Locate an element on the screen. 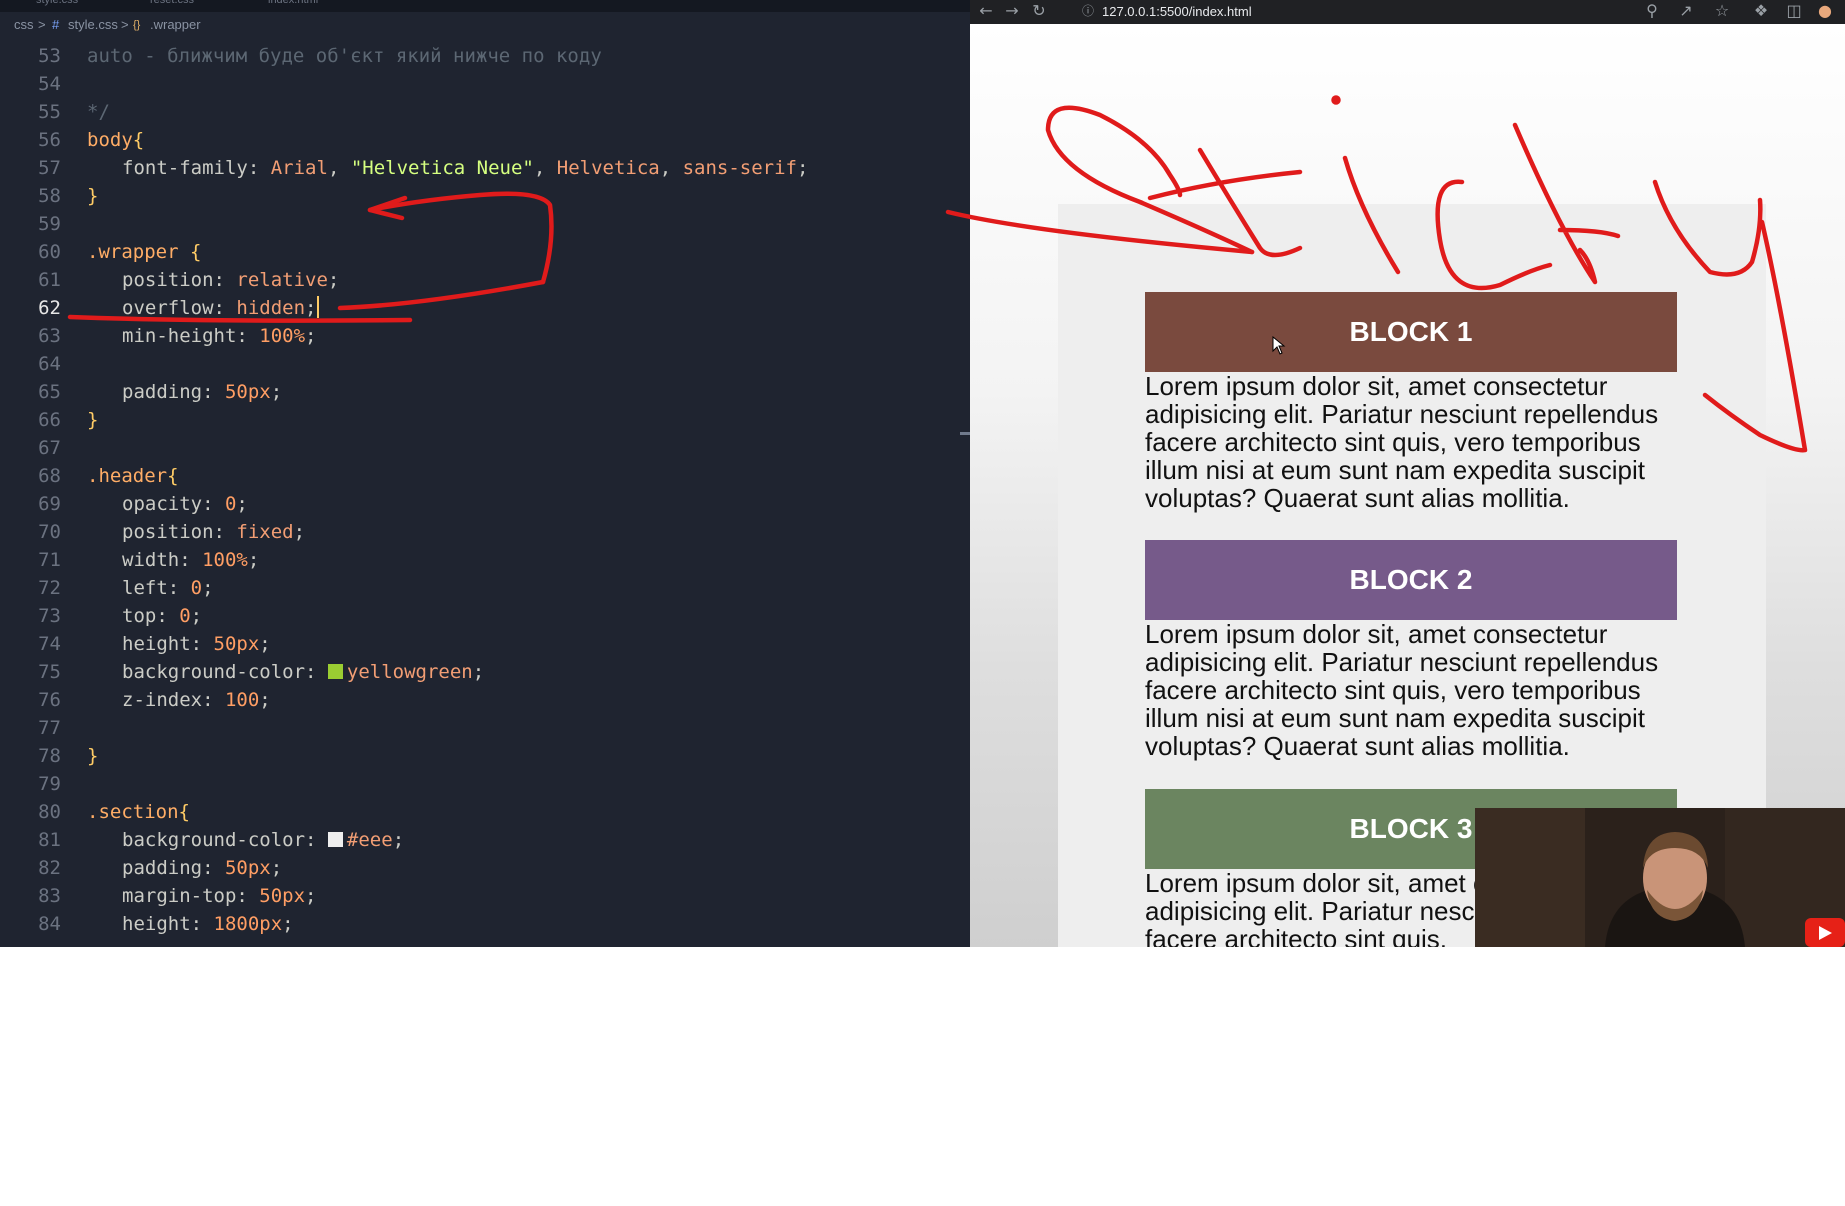 This screenshot has height=1206, width=1845. line-number: 68 is located at coordinates (49, 476).